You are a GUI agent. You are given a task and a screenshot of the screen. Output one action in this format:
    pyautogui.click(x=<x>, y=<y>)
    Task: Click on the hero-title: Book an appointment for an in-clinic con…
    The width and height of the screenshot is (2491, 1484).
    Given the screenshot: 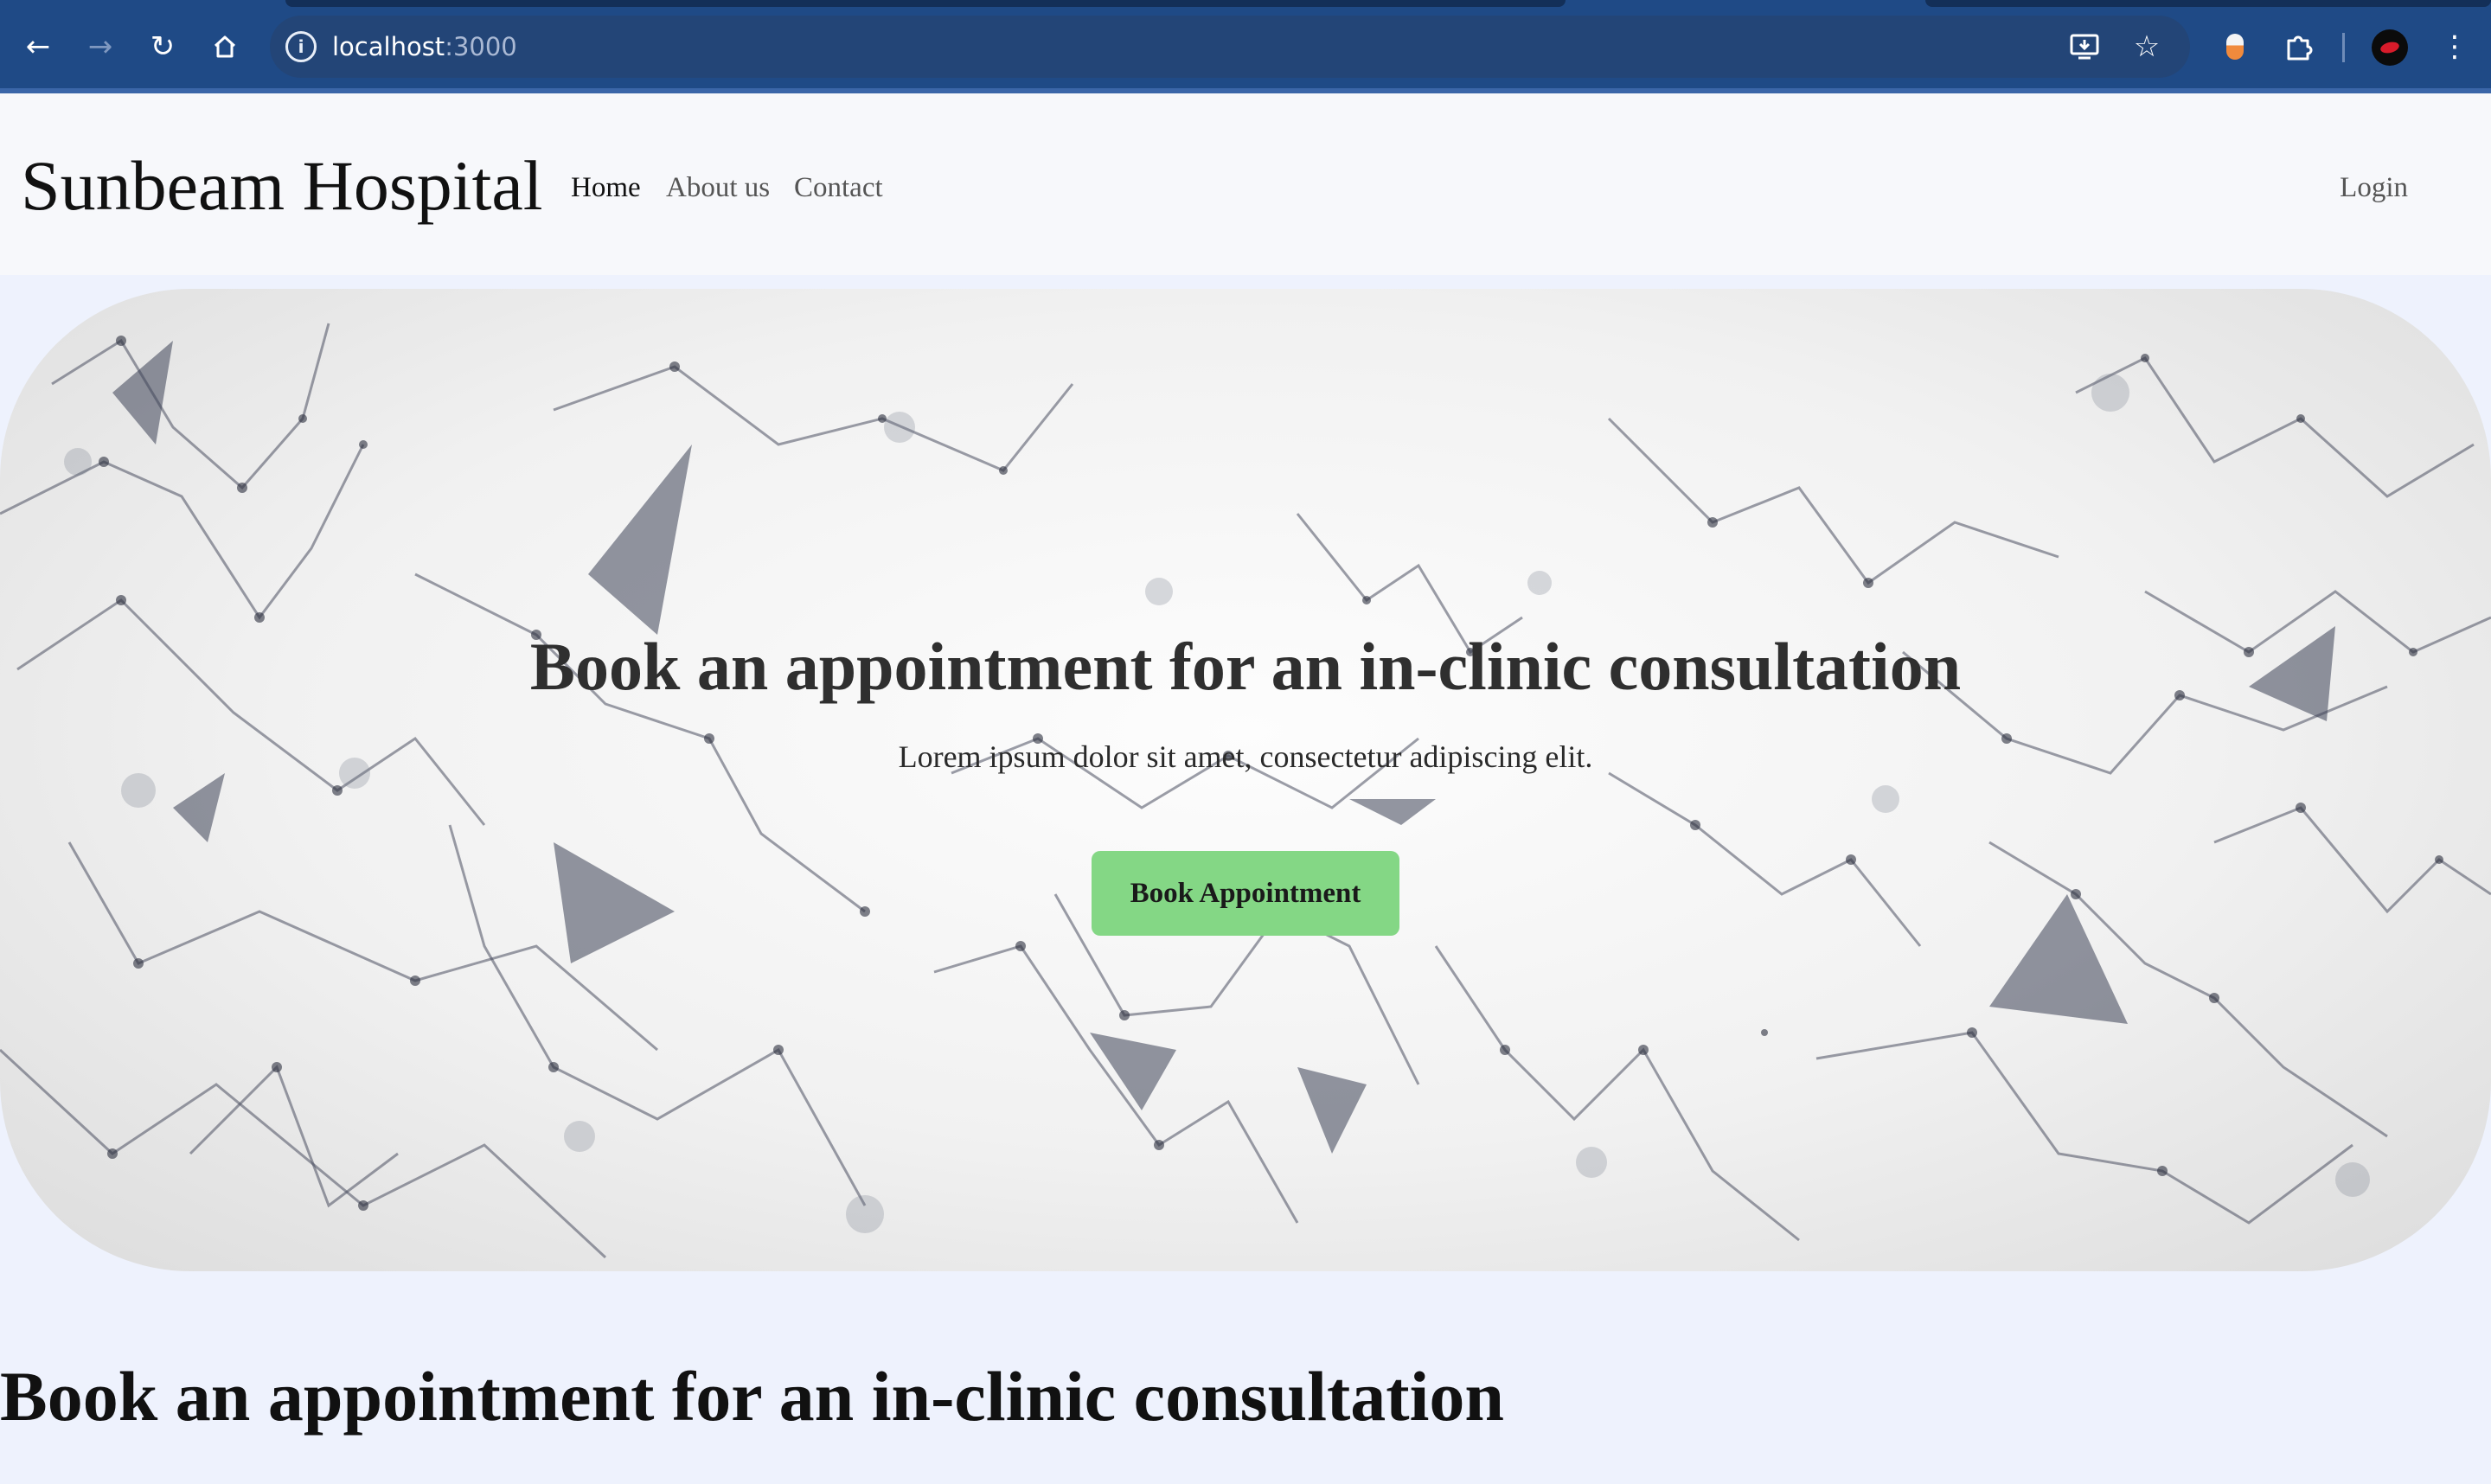 What is the action you would take?
    pyautogui.click(x=1246, y=666)
    